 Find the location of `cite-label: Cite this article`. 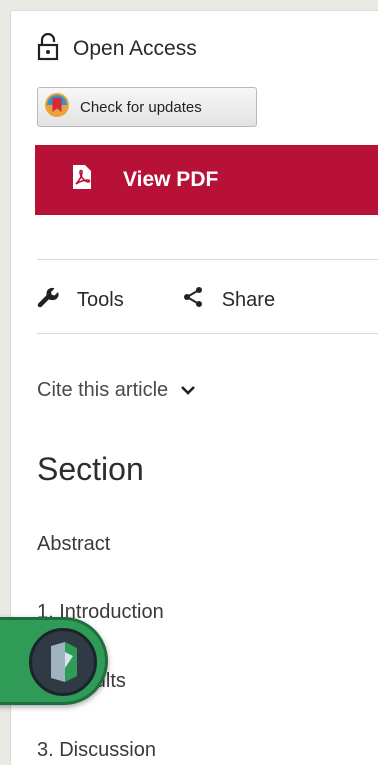

cite-label: Cite this article is located at coordinates (103, 389).